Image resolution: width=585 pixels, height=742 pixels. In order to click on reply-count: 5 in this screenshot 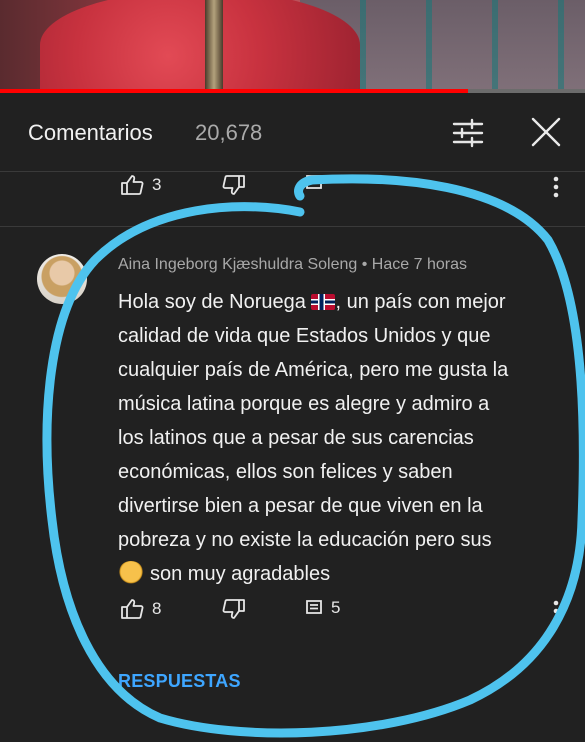, I will do `click(336, 607)`.